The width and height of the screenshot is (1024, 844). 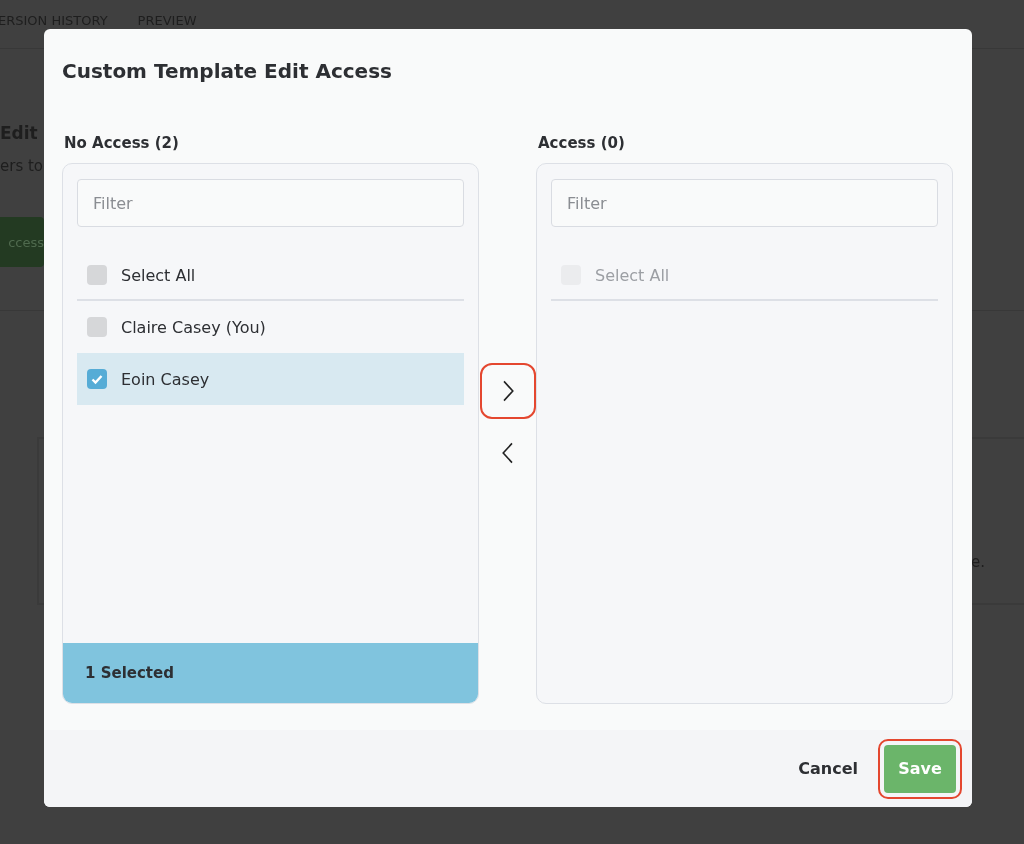 What do you see at coordinates (828, 768) in the screenshot?
I see `cancel-button: Cancel` at bounding box center [828, 768].